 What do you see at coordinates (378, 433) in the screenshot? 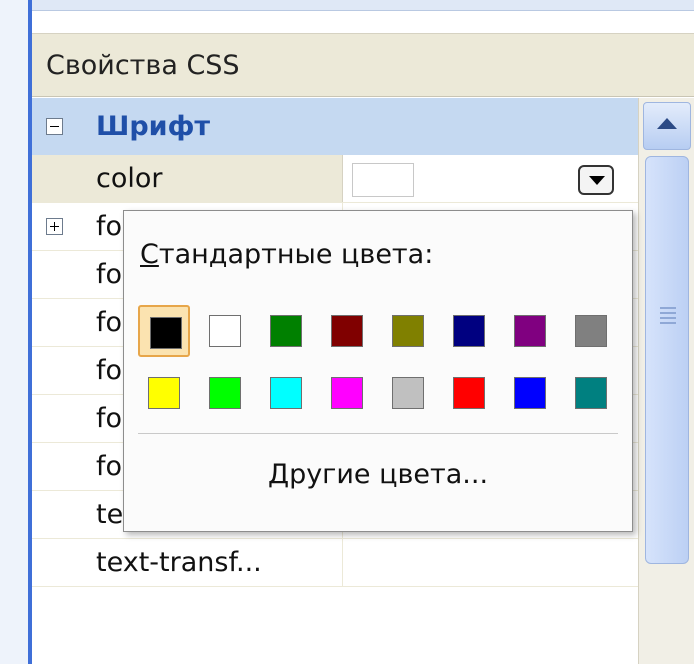
I see `popup-separator` at bounding box center [378, 433].